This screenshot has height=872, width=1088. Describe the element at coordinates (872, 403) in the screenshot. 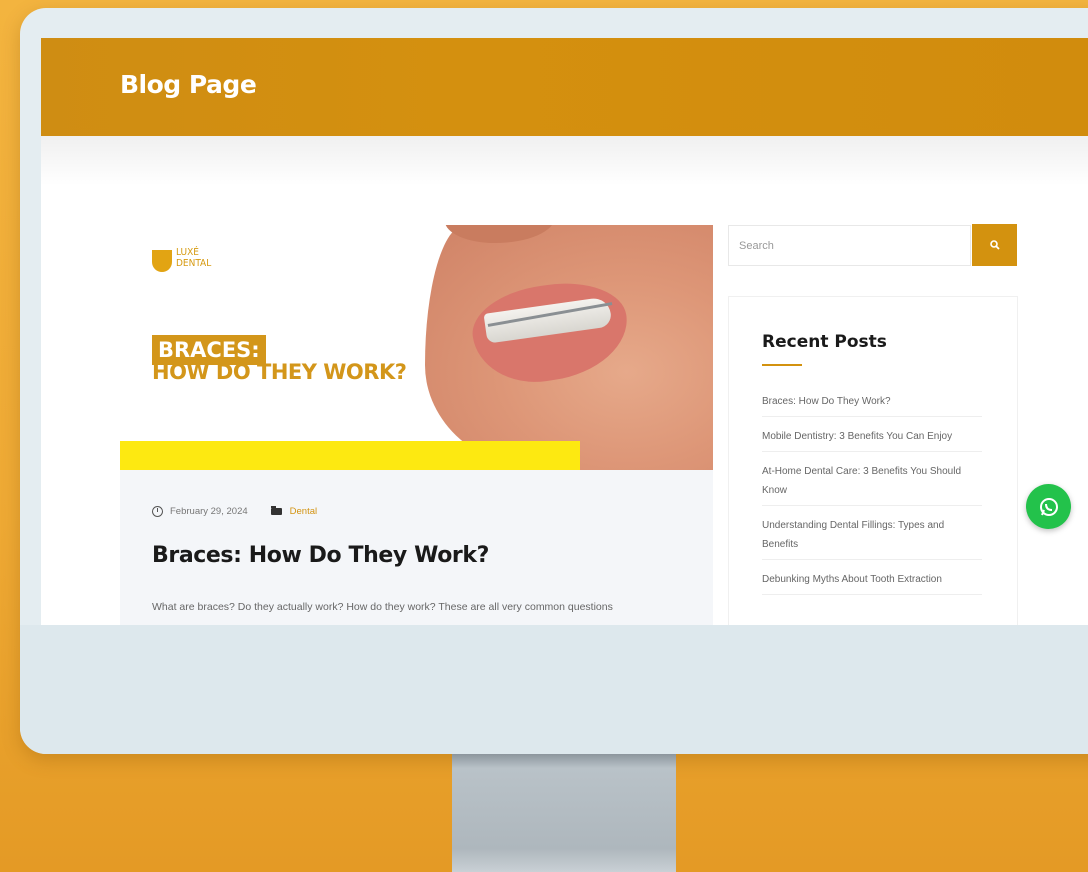

I see `recent-post-link: Braces: How Do They Work?` at that location.